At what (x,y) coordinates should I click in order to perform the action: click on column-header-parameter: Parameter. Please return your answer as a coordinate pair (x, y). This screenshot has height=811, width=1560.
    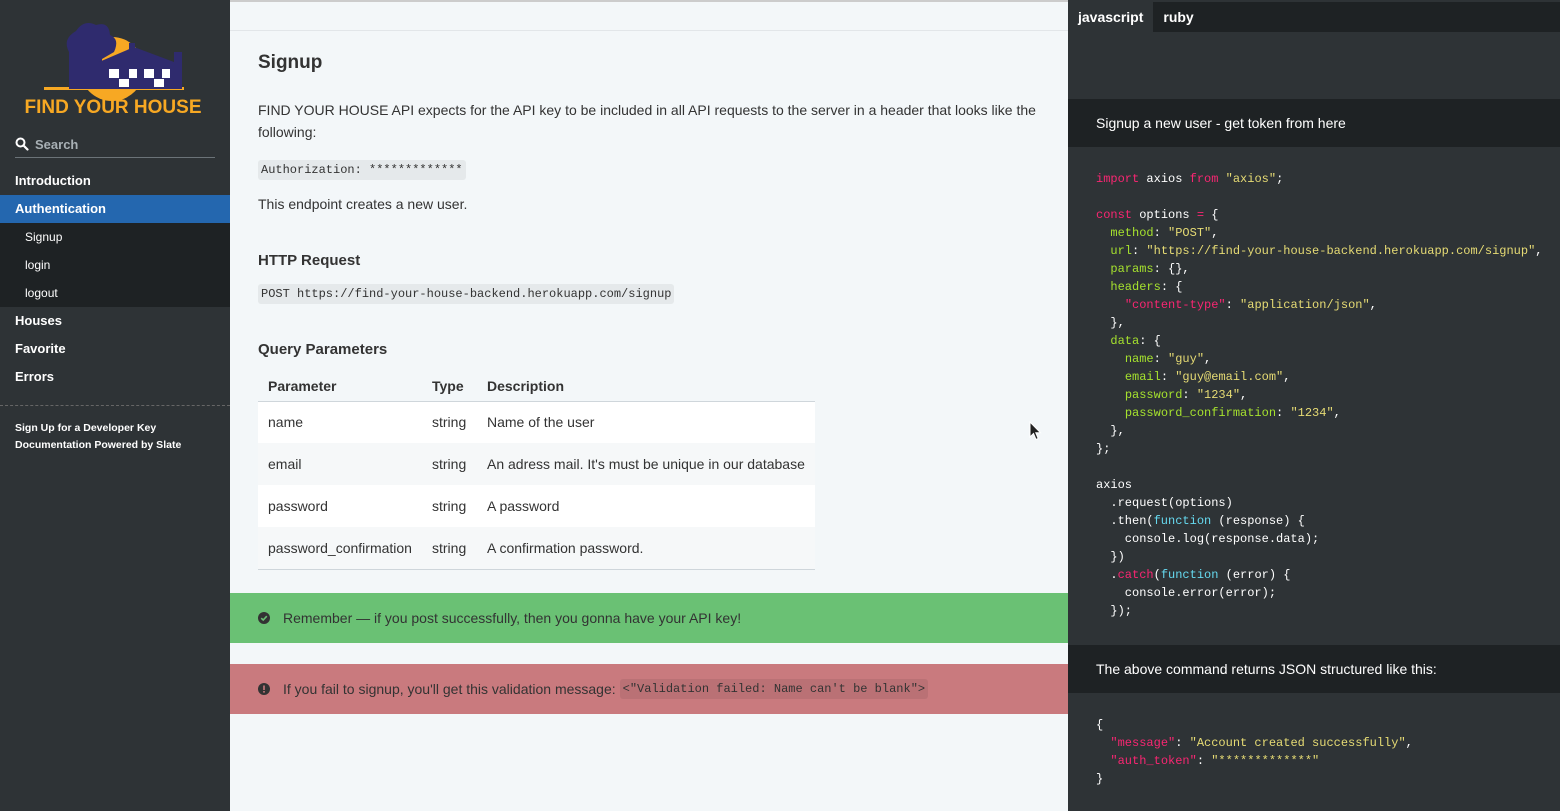
    Looking at the image, I should click on (340, 386).